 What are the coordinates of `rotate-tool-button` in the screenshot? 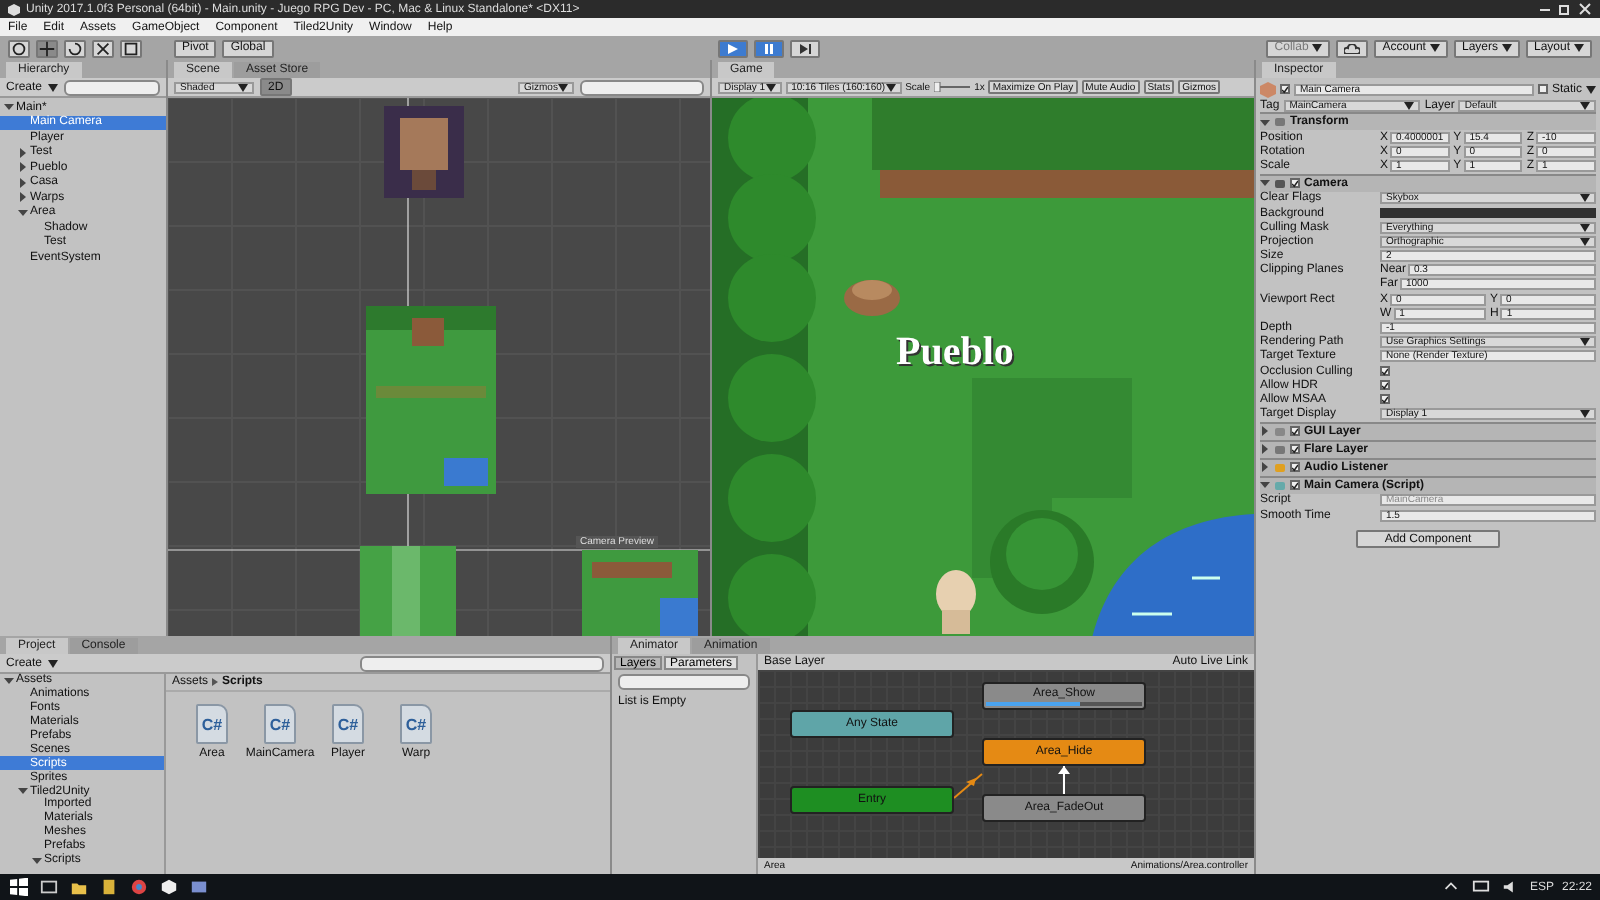 It's located at (75, 48).